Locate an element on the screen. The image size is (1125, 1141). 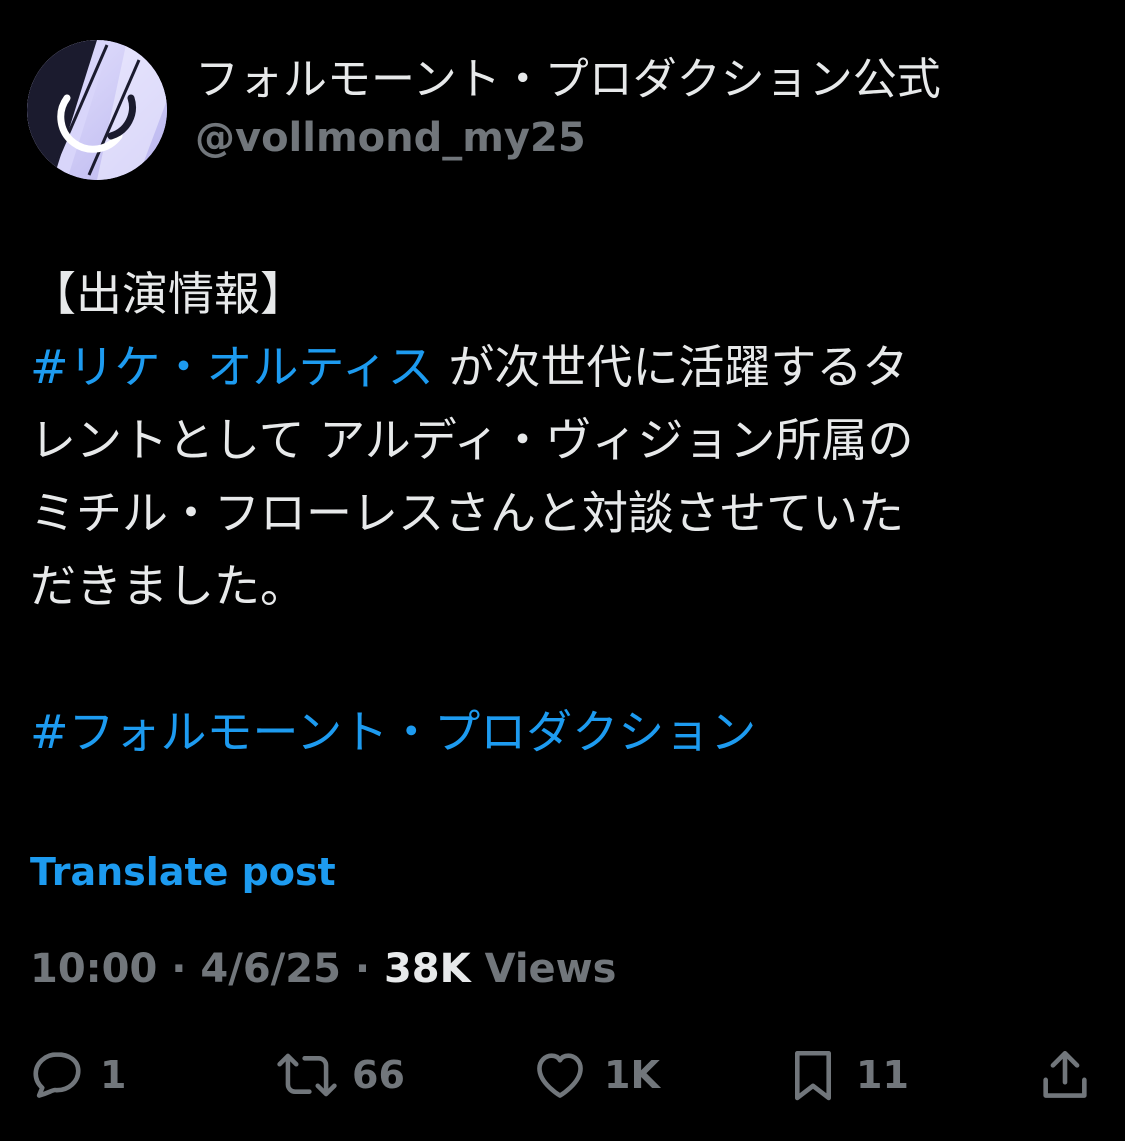
share-icon is located at coordinates (1065, 1074).